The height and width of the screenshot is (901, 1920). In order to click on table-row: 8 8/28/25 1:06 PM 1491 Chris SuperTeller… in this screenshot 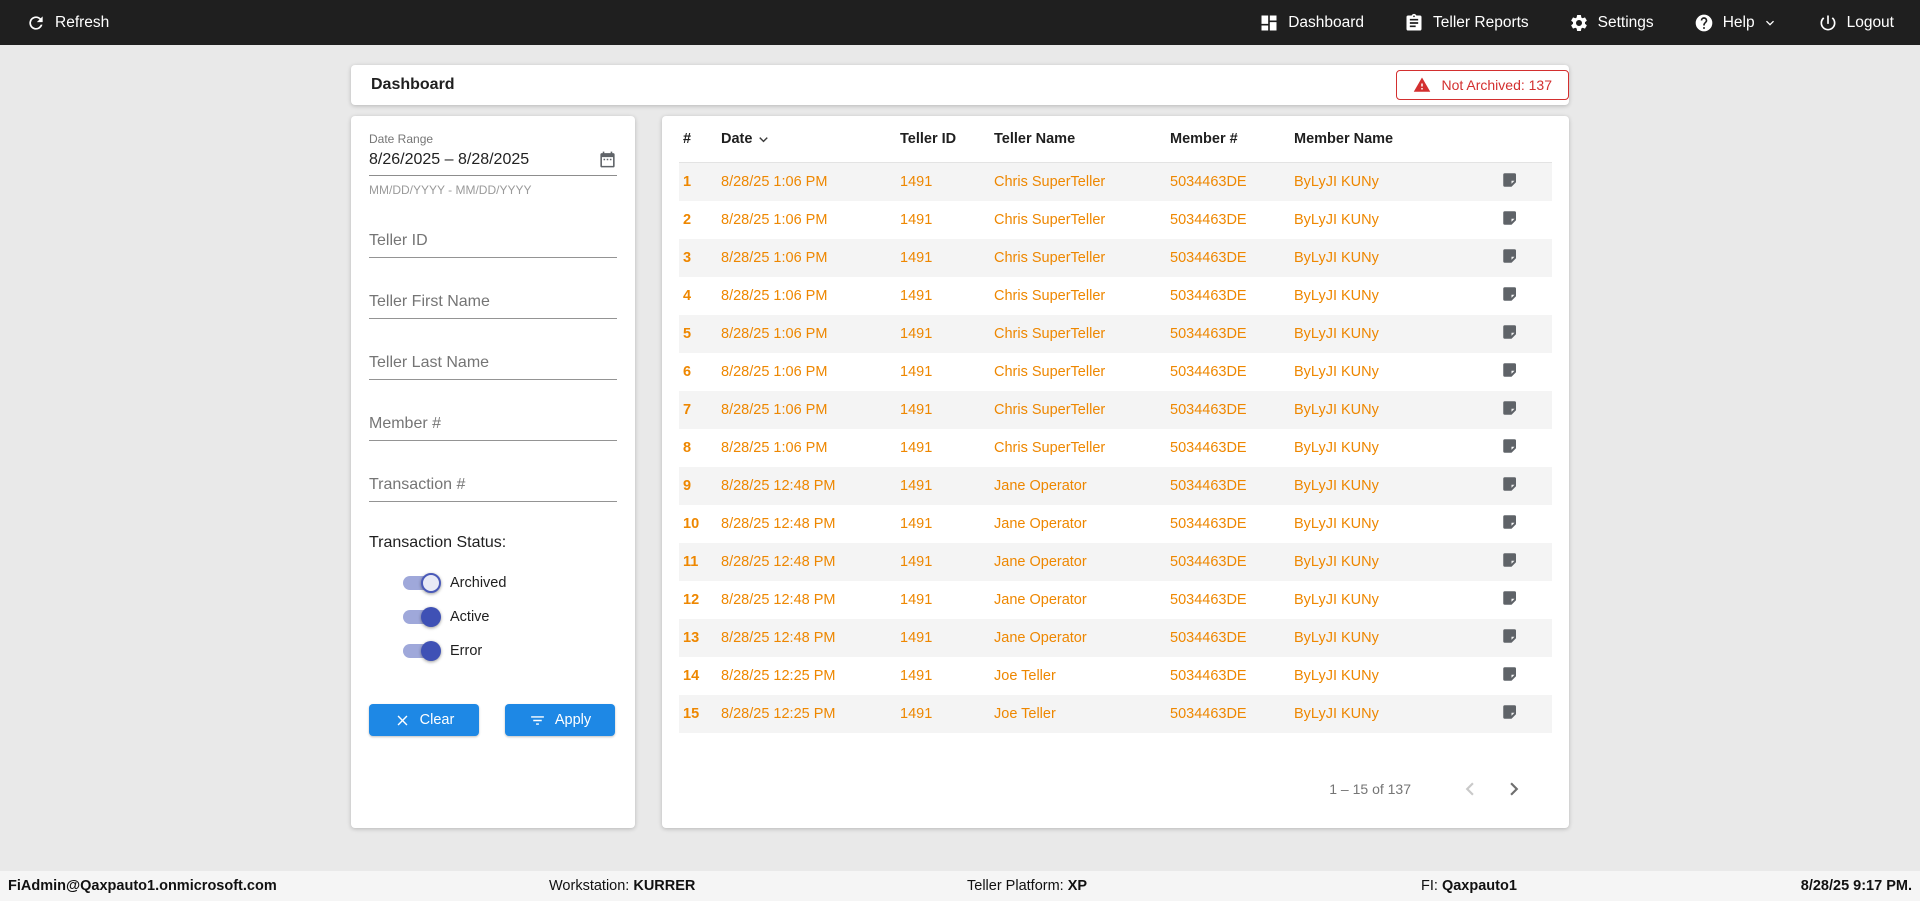, I will do `click(1115, 448)`.